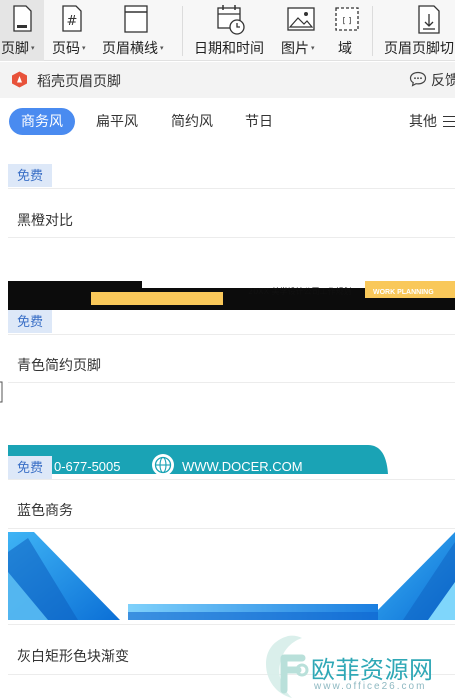 This screenshot has height=700, width=455. I want to click on calendar-clock-icon, so click(231, 22).